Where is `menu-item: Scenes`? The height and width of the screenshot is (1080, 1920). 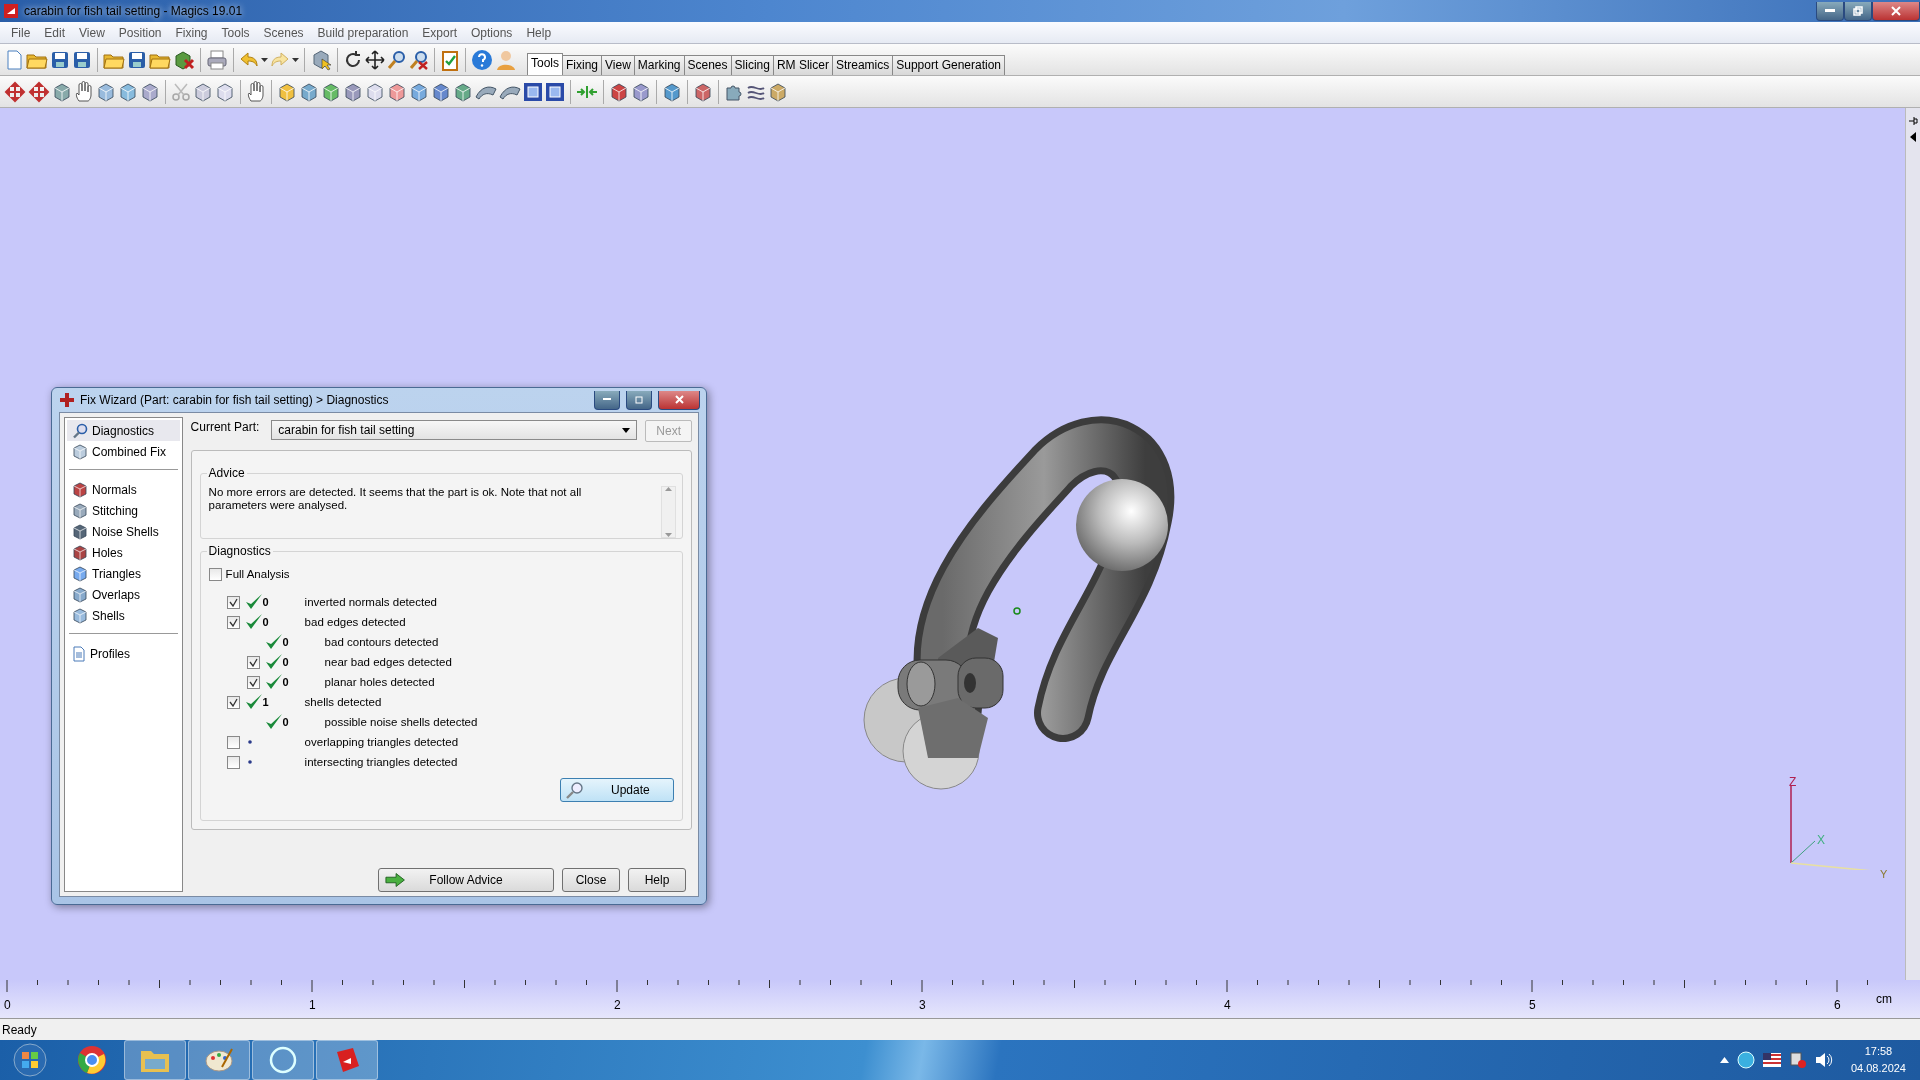
menu-item: Scenes is located at coordinates (283, 32).